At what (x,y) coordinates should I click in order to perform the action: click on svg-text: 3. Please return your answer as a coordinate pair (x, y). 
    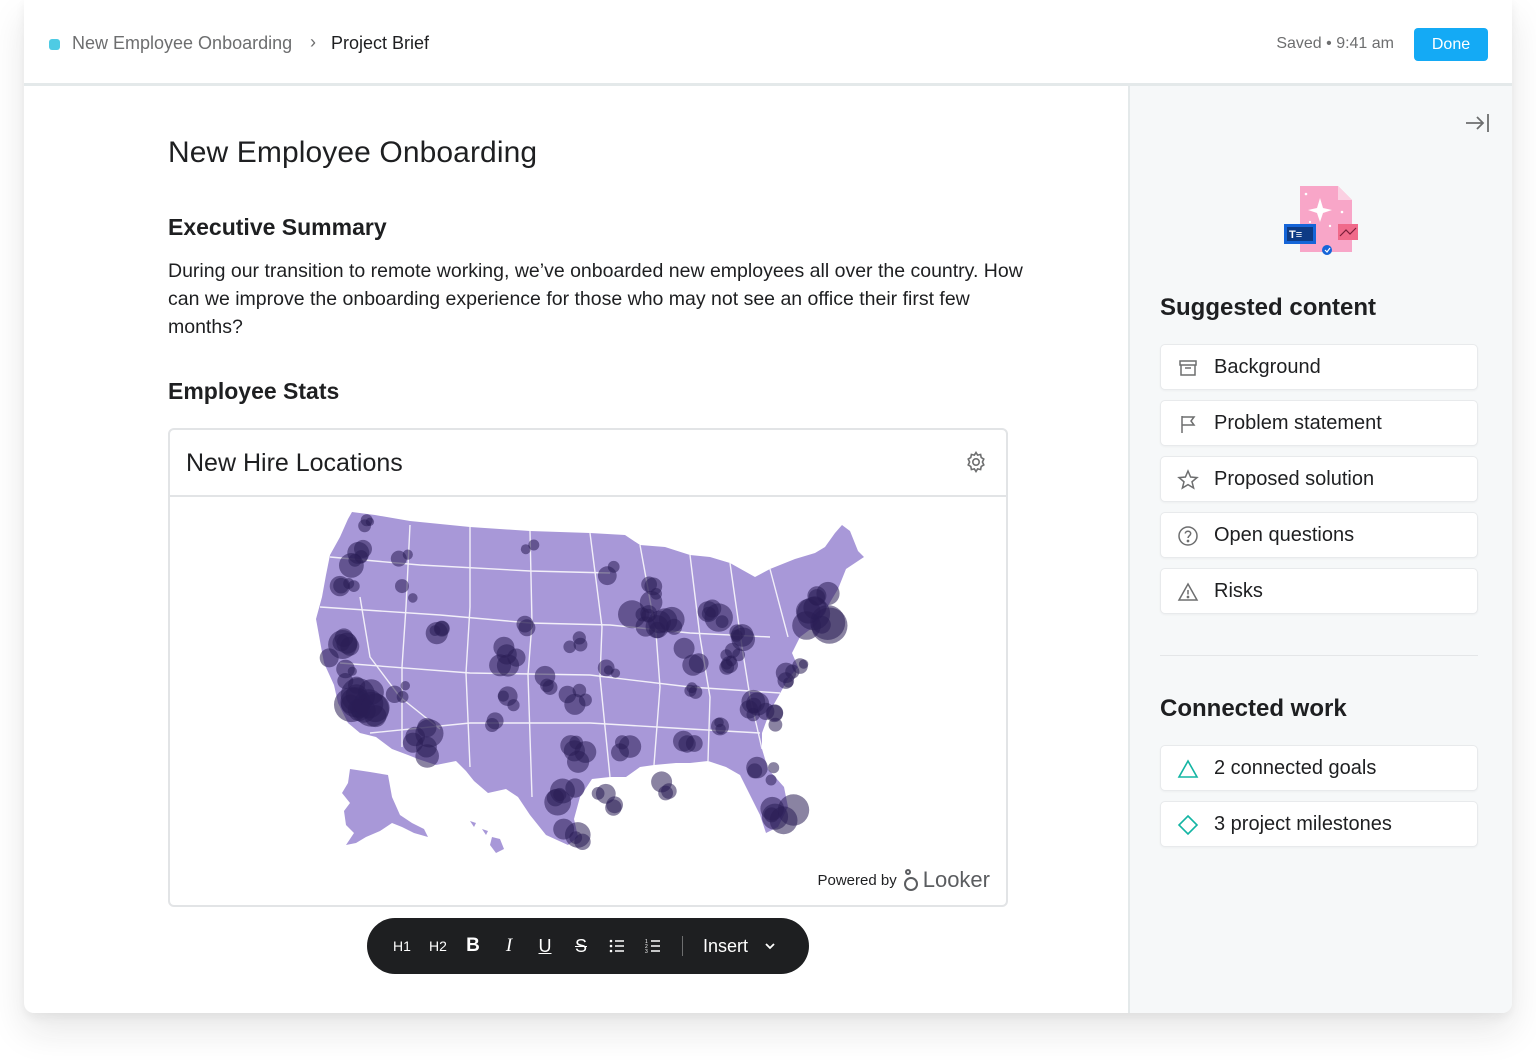
    Looking at the image, I should click on (646, 951).